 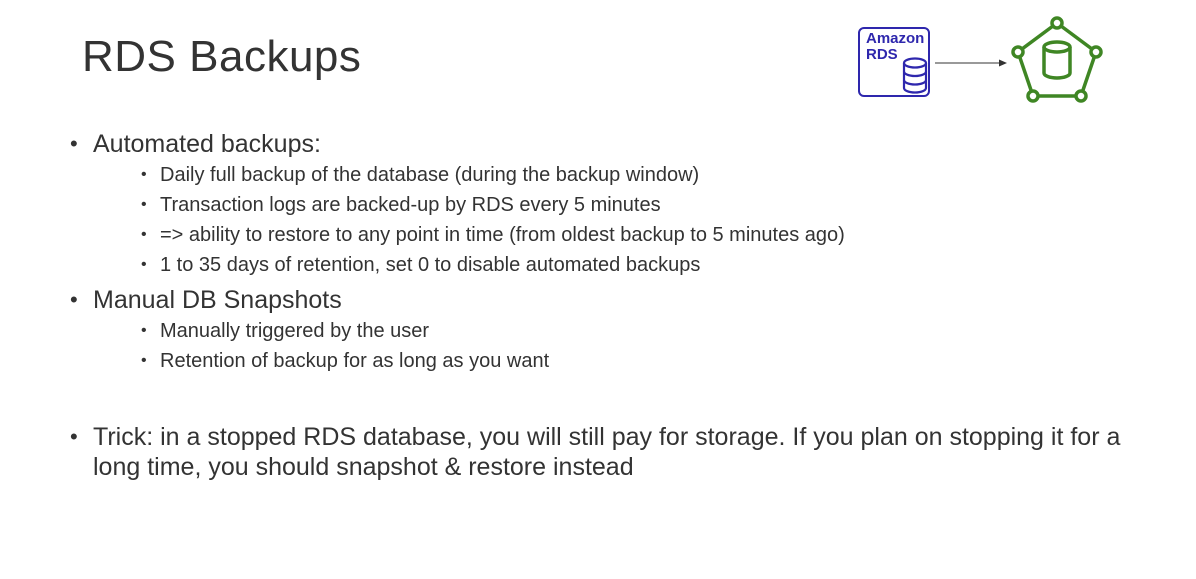 What do you see at coordinates (971, 63) in the screenshot?
I see `arrow-right-icon` at bounding box center [971, 63].